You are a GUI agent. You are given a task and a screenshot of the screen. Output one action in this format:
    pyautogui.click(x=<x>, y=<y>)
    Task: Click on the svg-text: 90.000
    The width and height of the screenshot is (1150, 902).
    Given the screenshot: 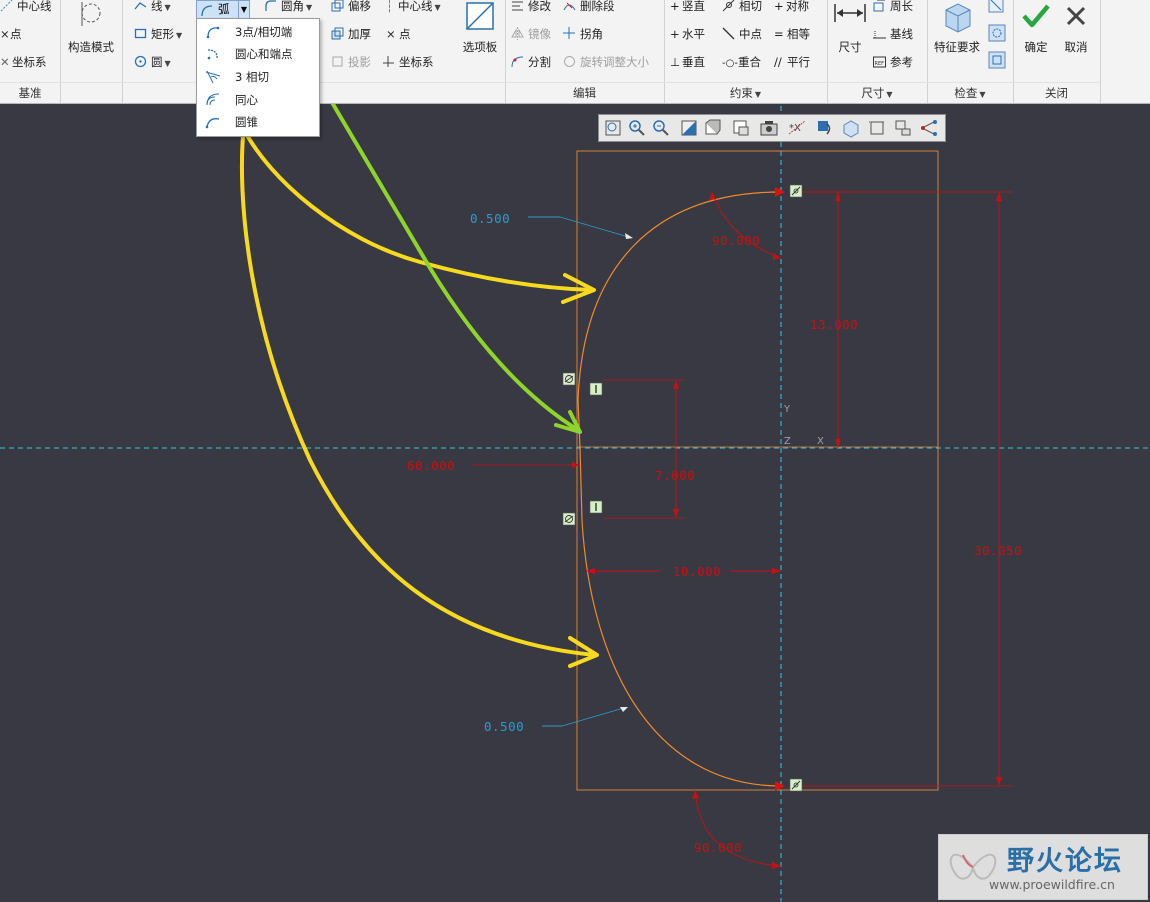 What is the action you would take?
    pyautogui.click(x=736, y=240)
    